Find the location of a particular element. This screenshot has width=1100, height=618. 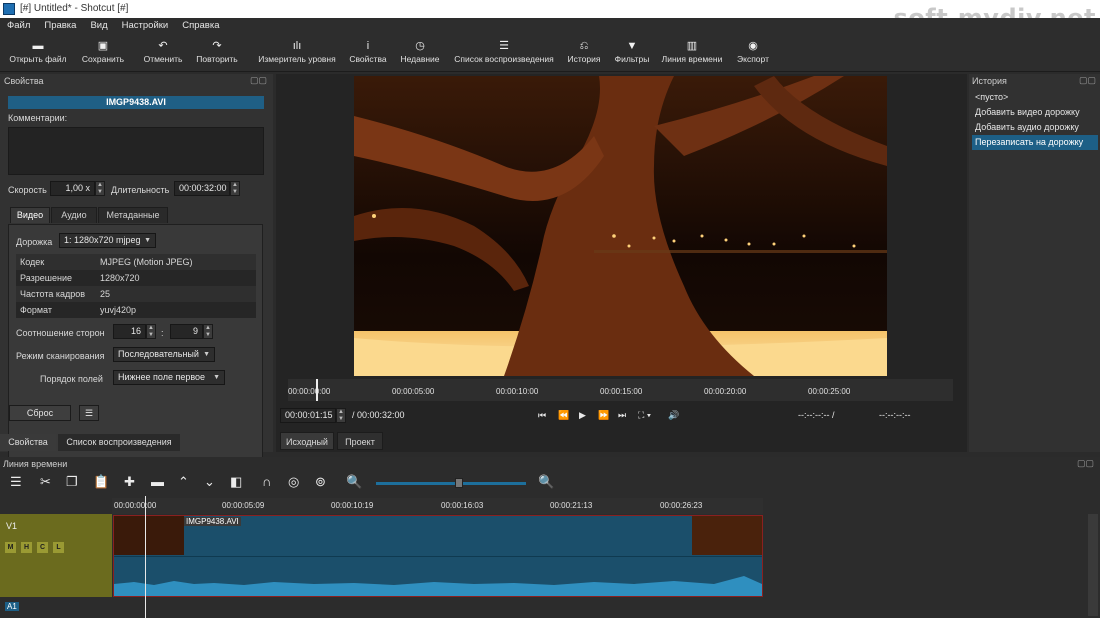

aspect-width-stepper: ▲ ▼ is located at coordinates (151, 331).